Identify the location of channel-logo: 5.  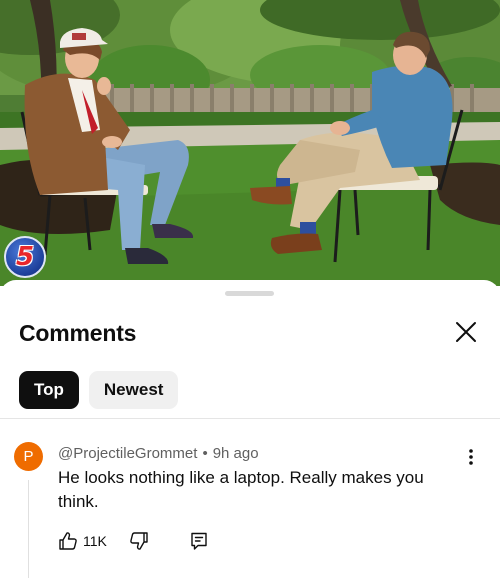
(25, 257).